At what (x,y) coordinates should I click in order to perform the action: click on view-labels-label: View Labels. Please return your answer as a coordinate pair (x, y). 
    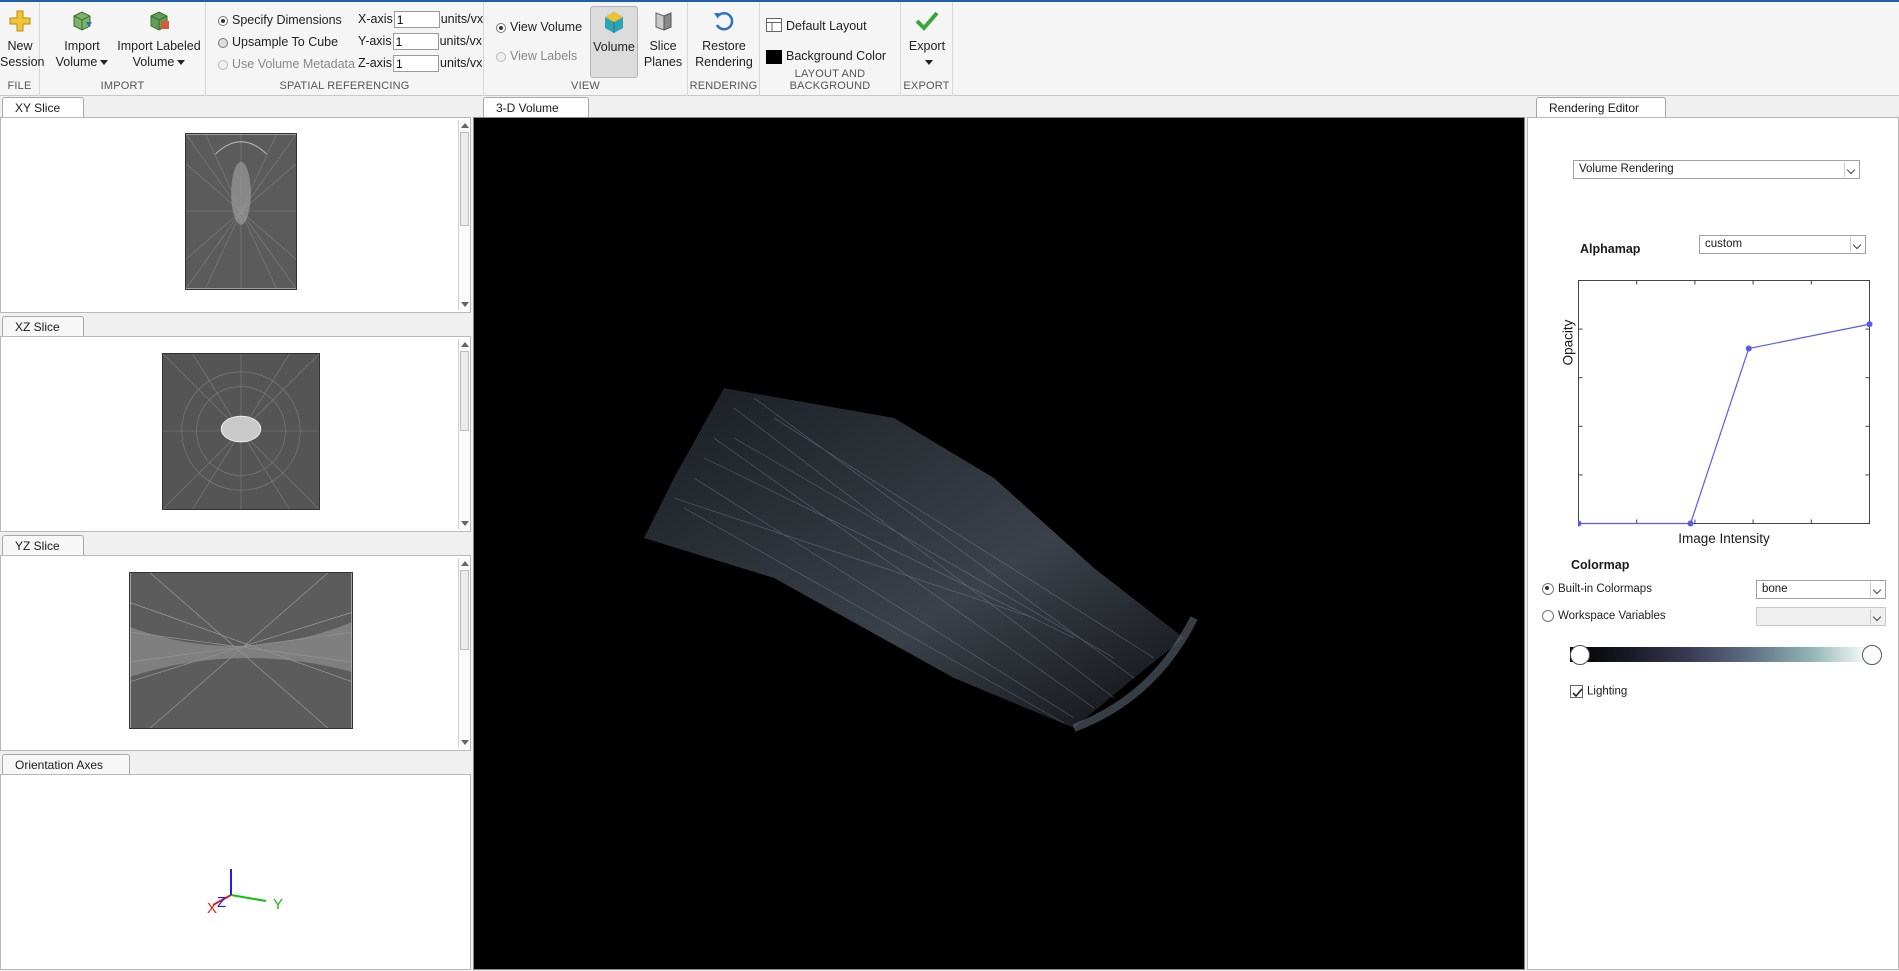
    Looking at the image, I should click on (544, 56).